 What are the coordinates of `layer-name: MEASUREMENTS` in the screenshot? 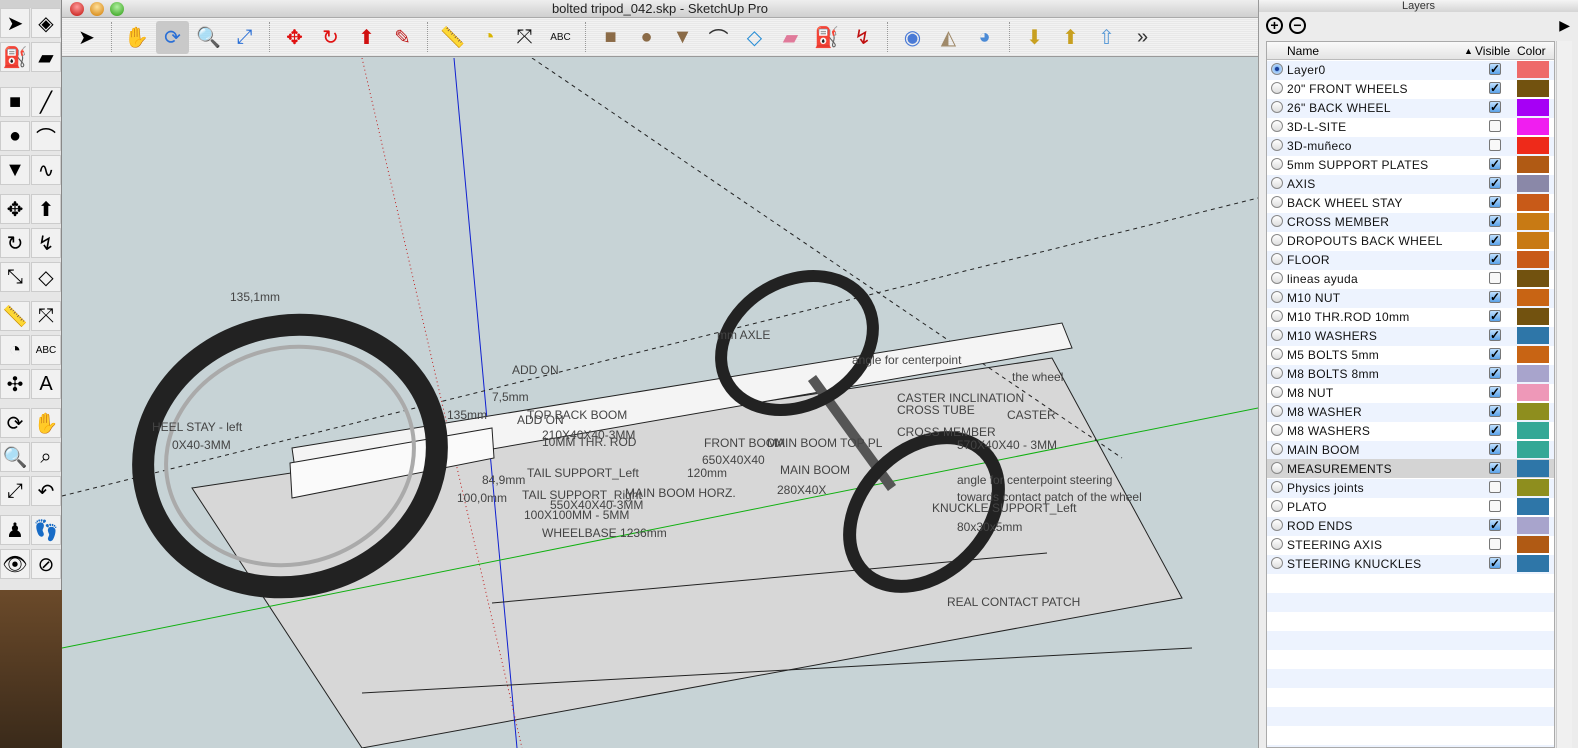 It's located at (1339, 469).